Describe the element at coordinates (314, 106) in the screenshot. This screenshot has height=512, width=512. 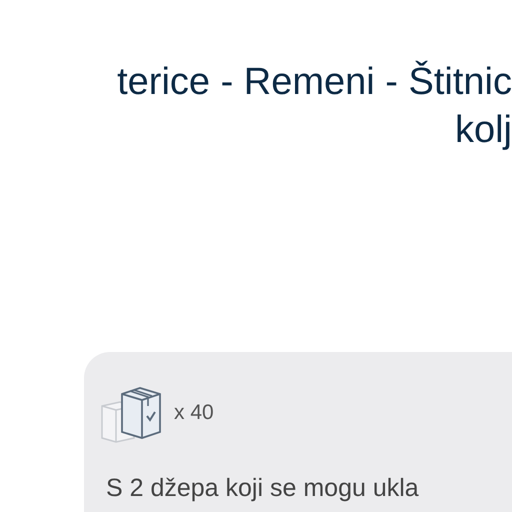
I see `page-heading: terice - Remeni - Štitnic kolj` at that location.